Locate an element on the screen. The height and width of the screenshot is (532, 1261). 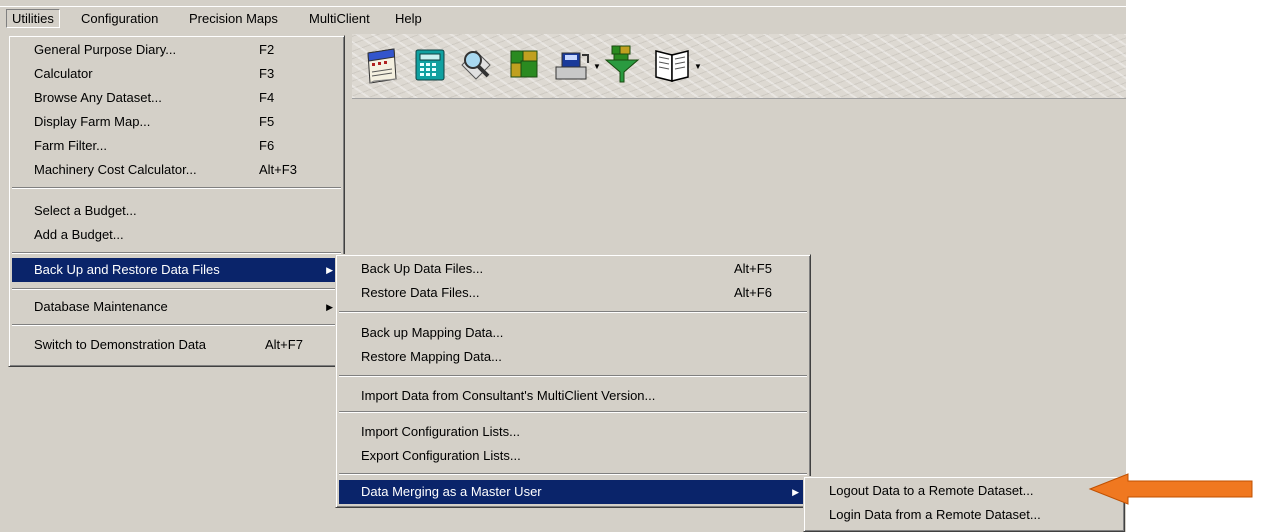
menu-configuration: Configuration is located at coordinates (119, 18).